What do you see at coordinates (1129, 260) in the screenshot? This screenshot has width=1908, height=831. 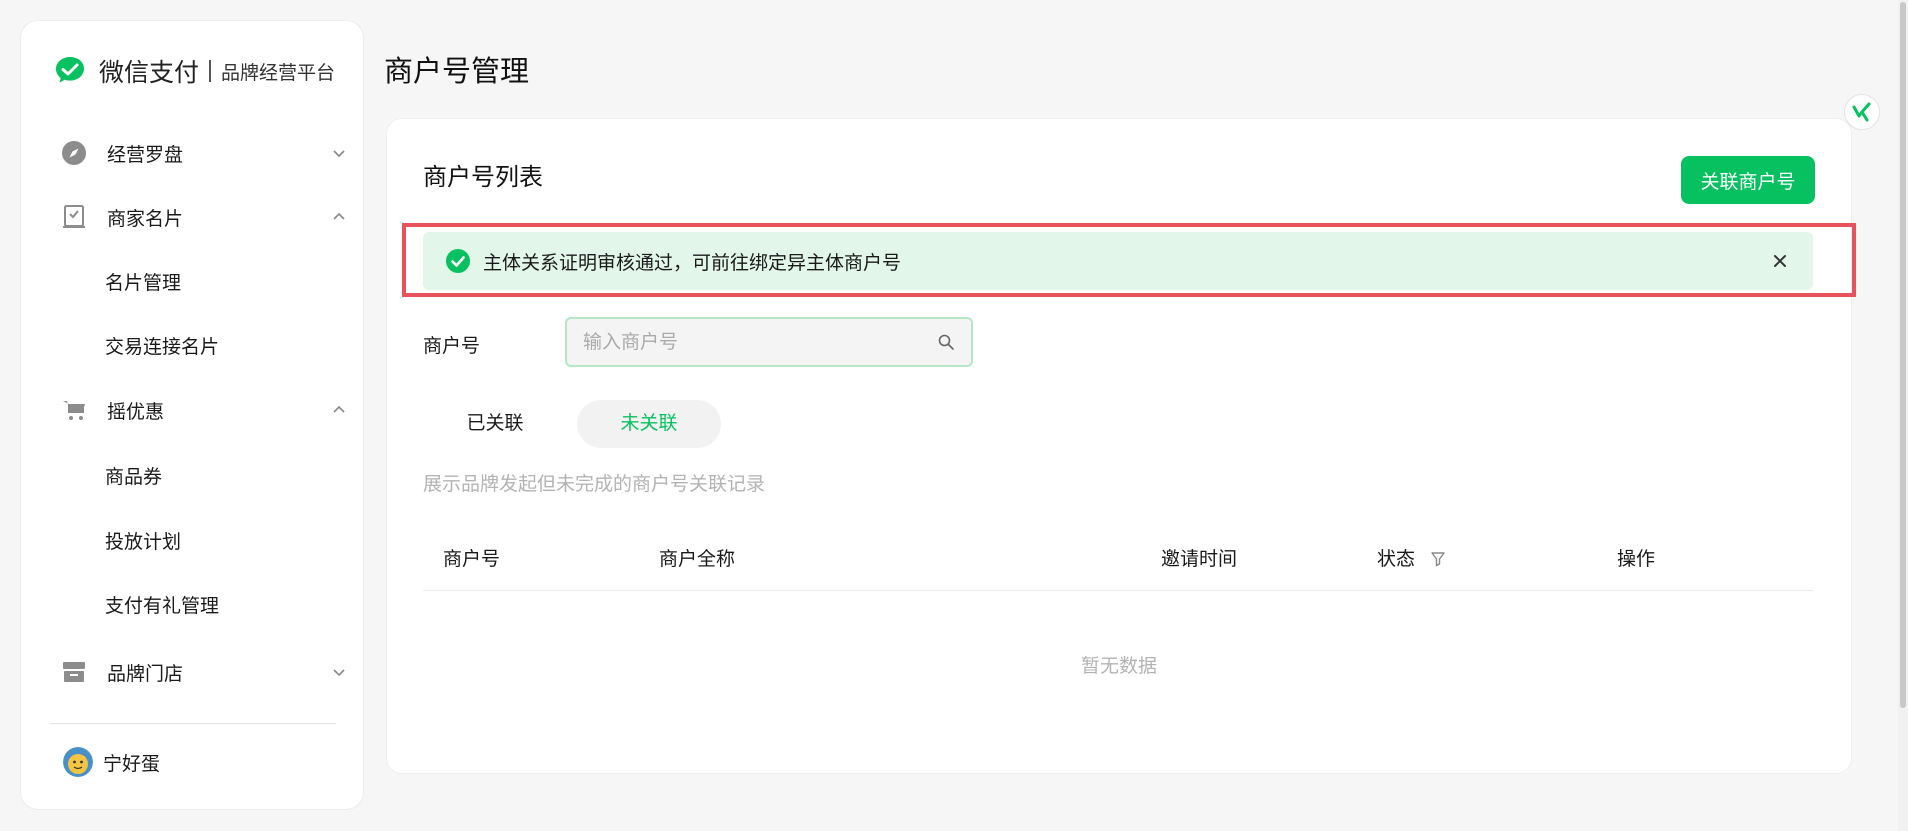 I see `alert-highlight-frame` at bounding box center [1129, 260].